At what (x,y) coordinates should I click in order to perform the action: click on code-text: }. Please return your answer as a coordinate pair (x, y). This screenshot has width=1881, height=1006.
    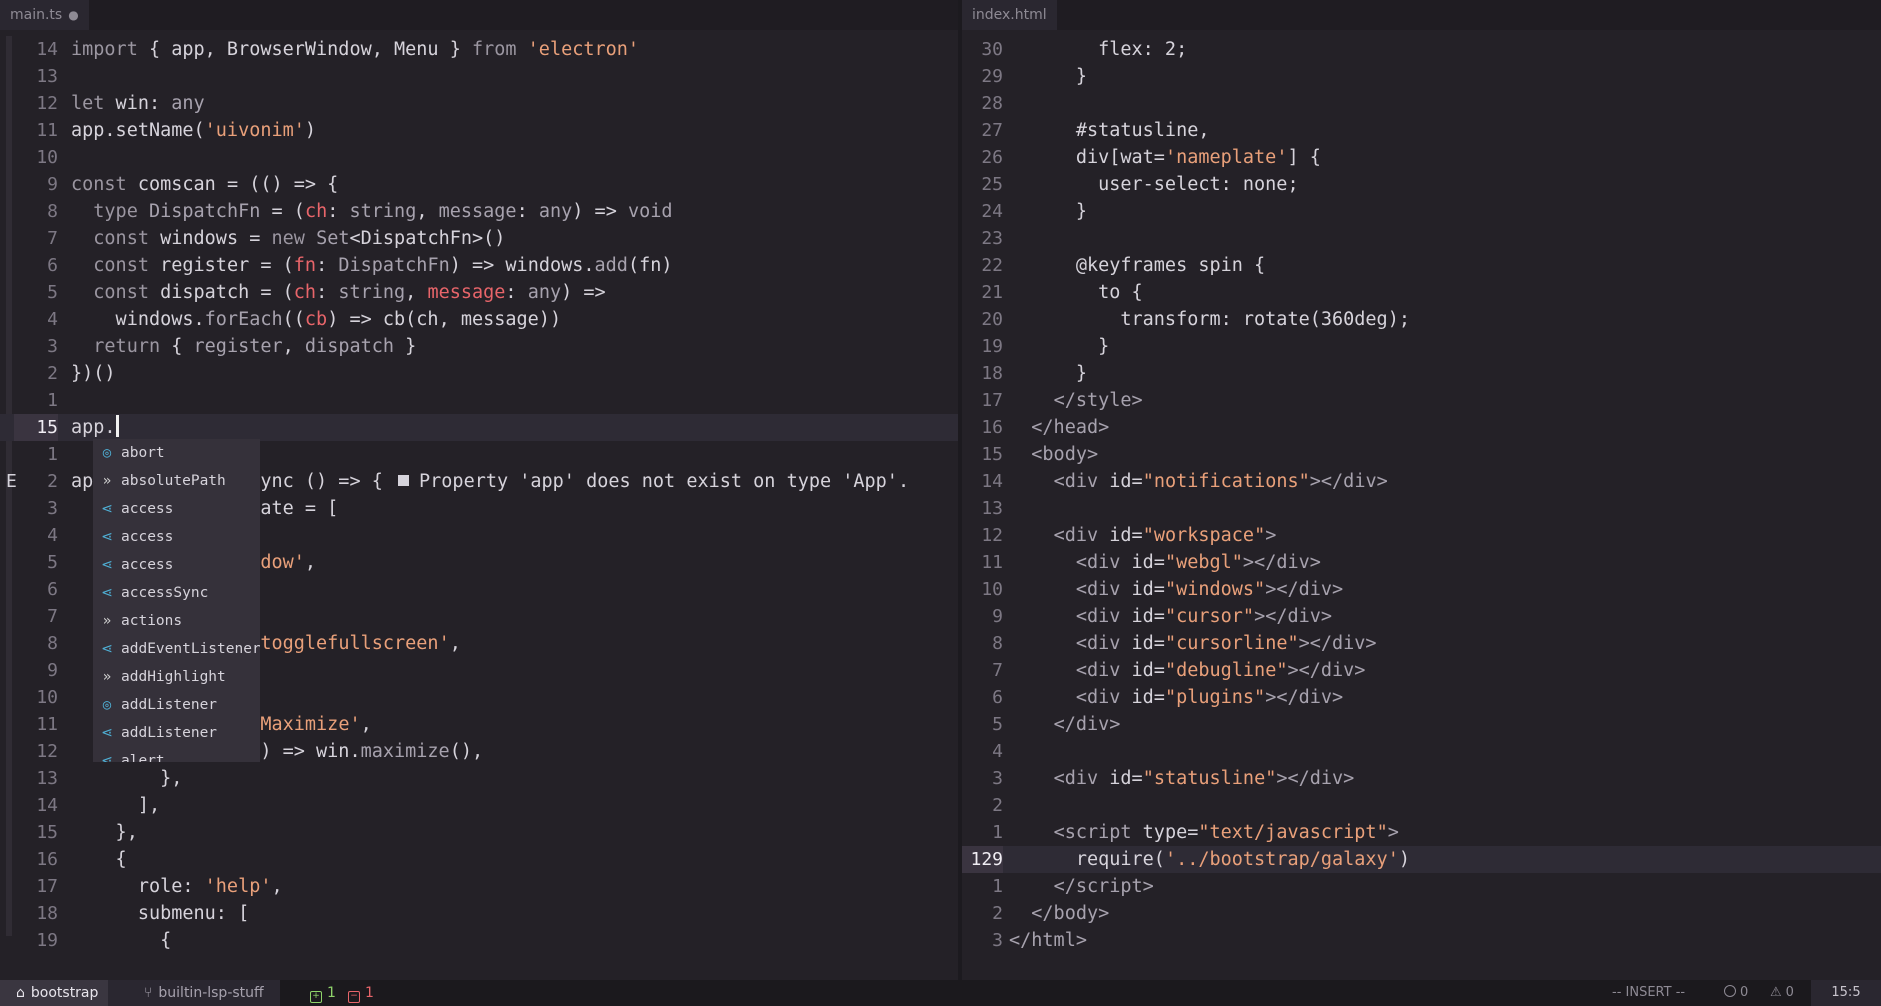
    Looking at the image, I should click on (1059, 346).